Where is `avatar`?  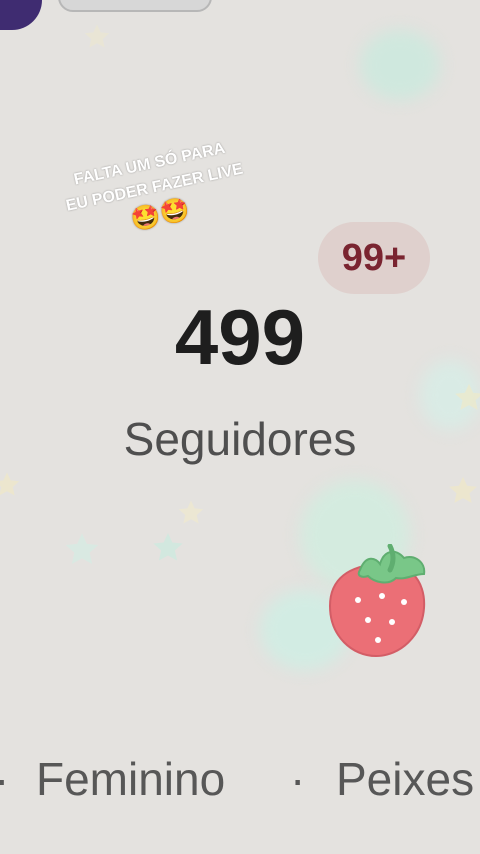 avatar is located at coordinates (21, 15).